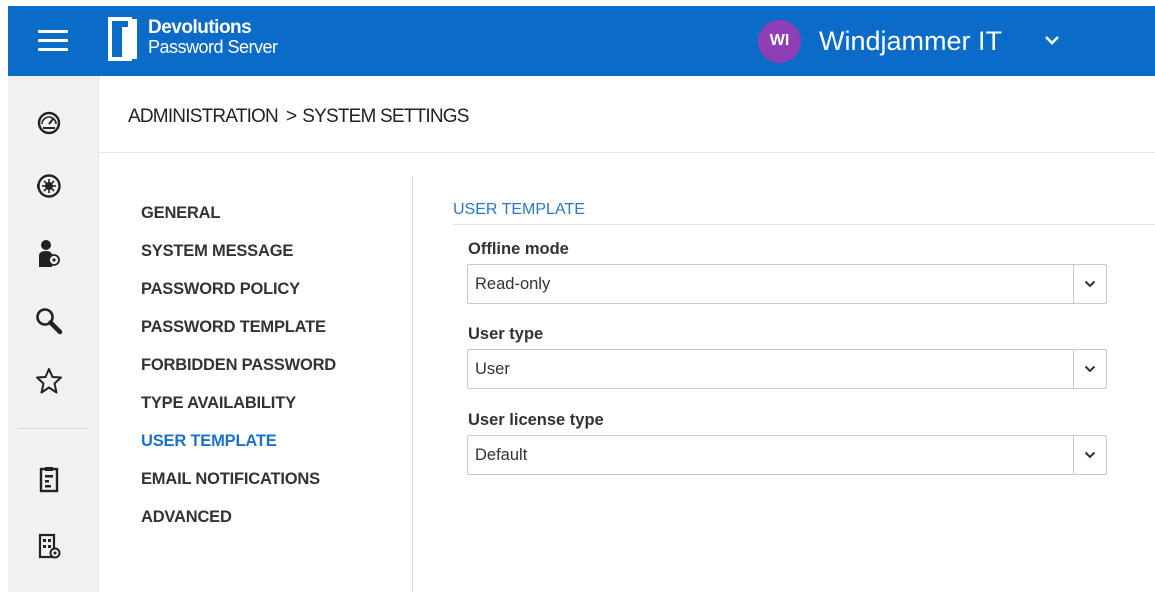  What do you see at coordinates (53, 41) in the screenshot?
I see `hamburger-menu-icon` at bounding box center [53, 41].